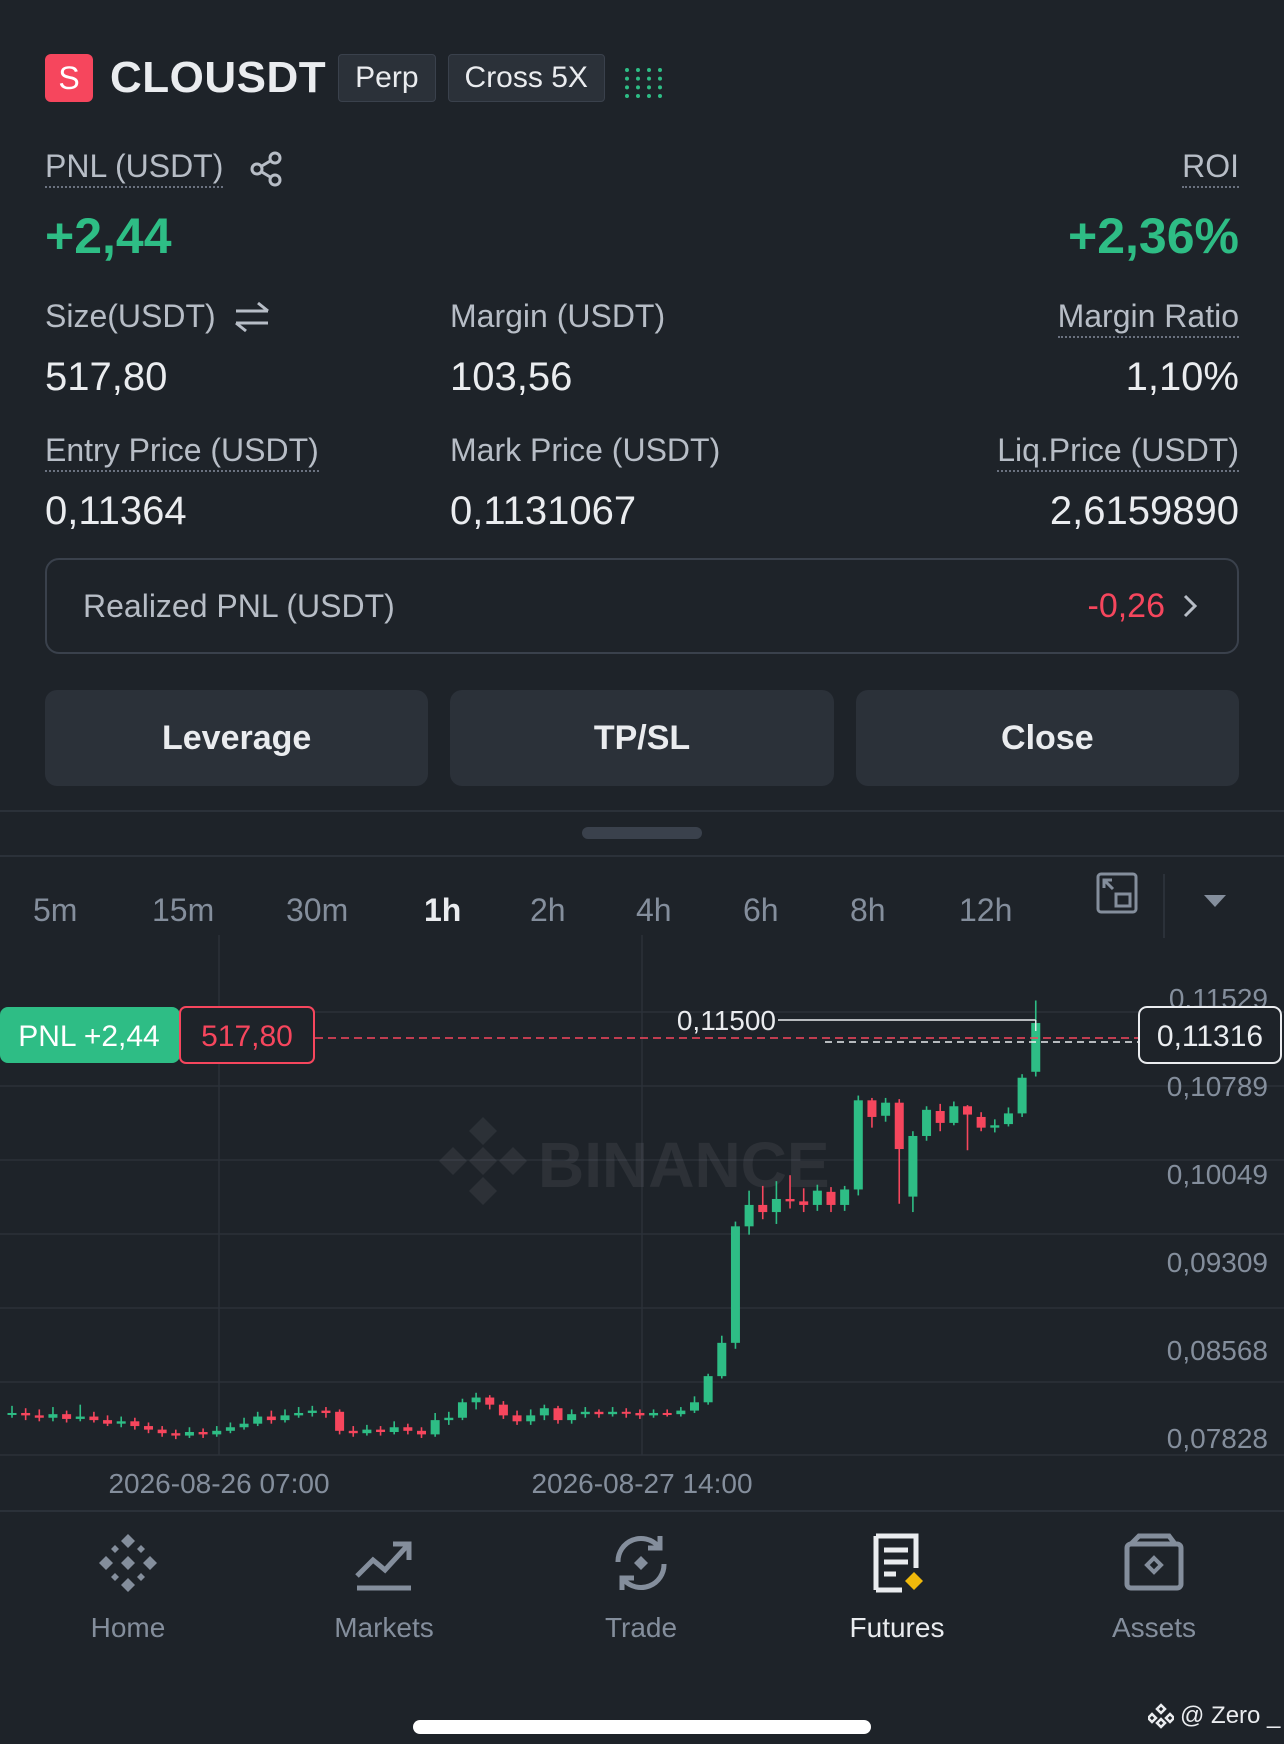 Image resolution: width=1284 pixels, height=1744 pixels. I want to click on close-button: Close, so click(1047, 738).